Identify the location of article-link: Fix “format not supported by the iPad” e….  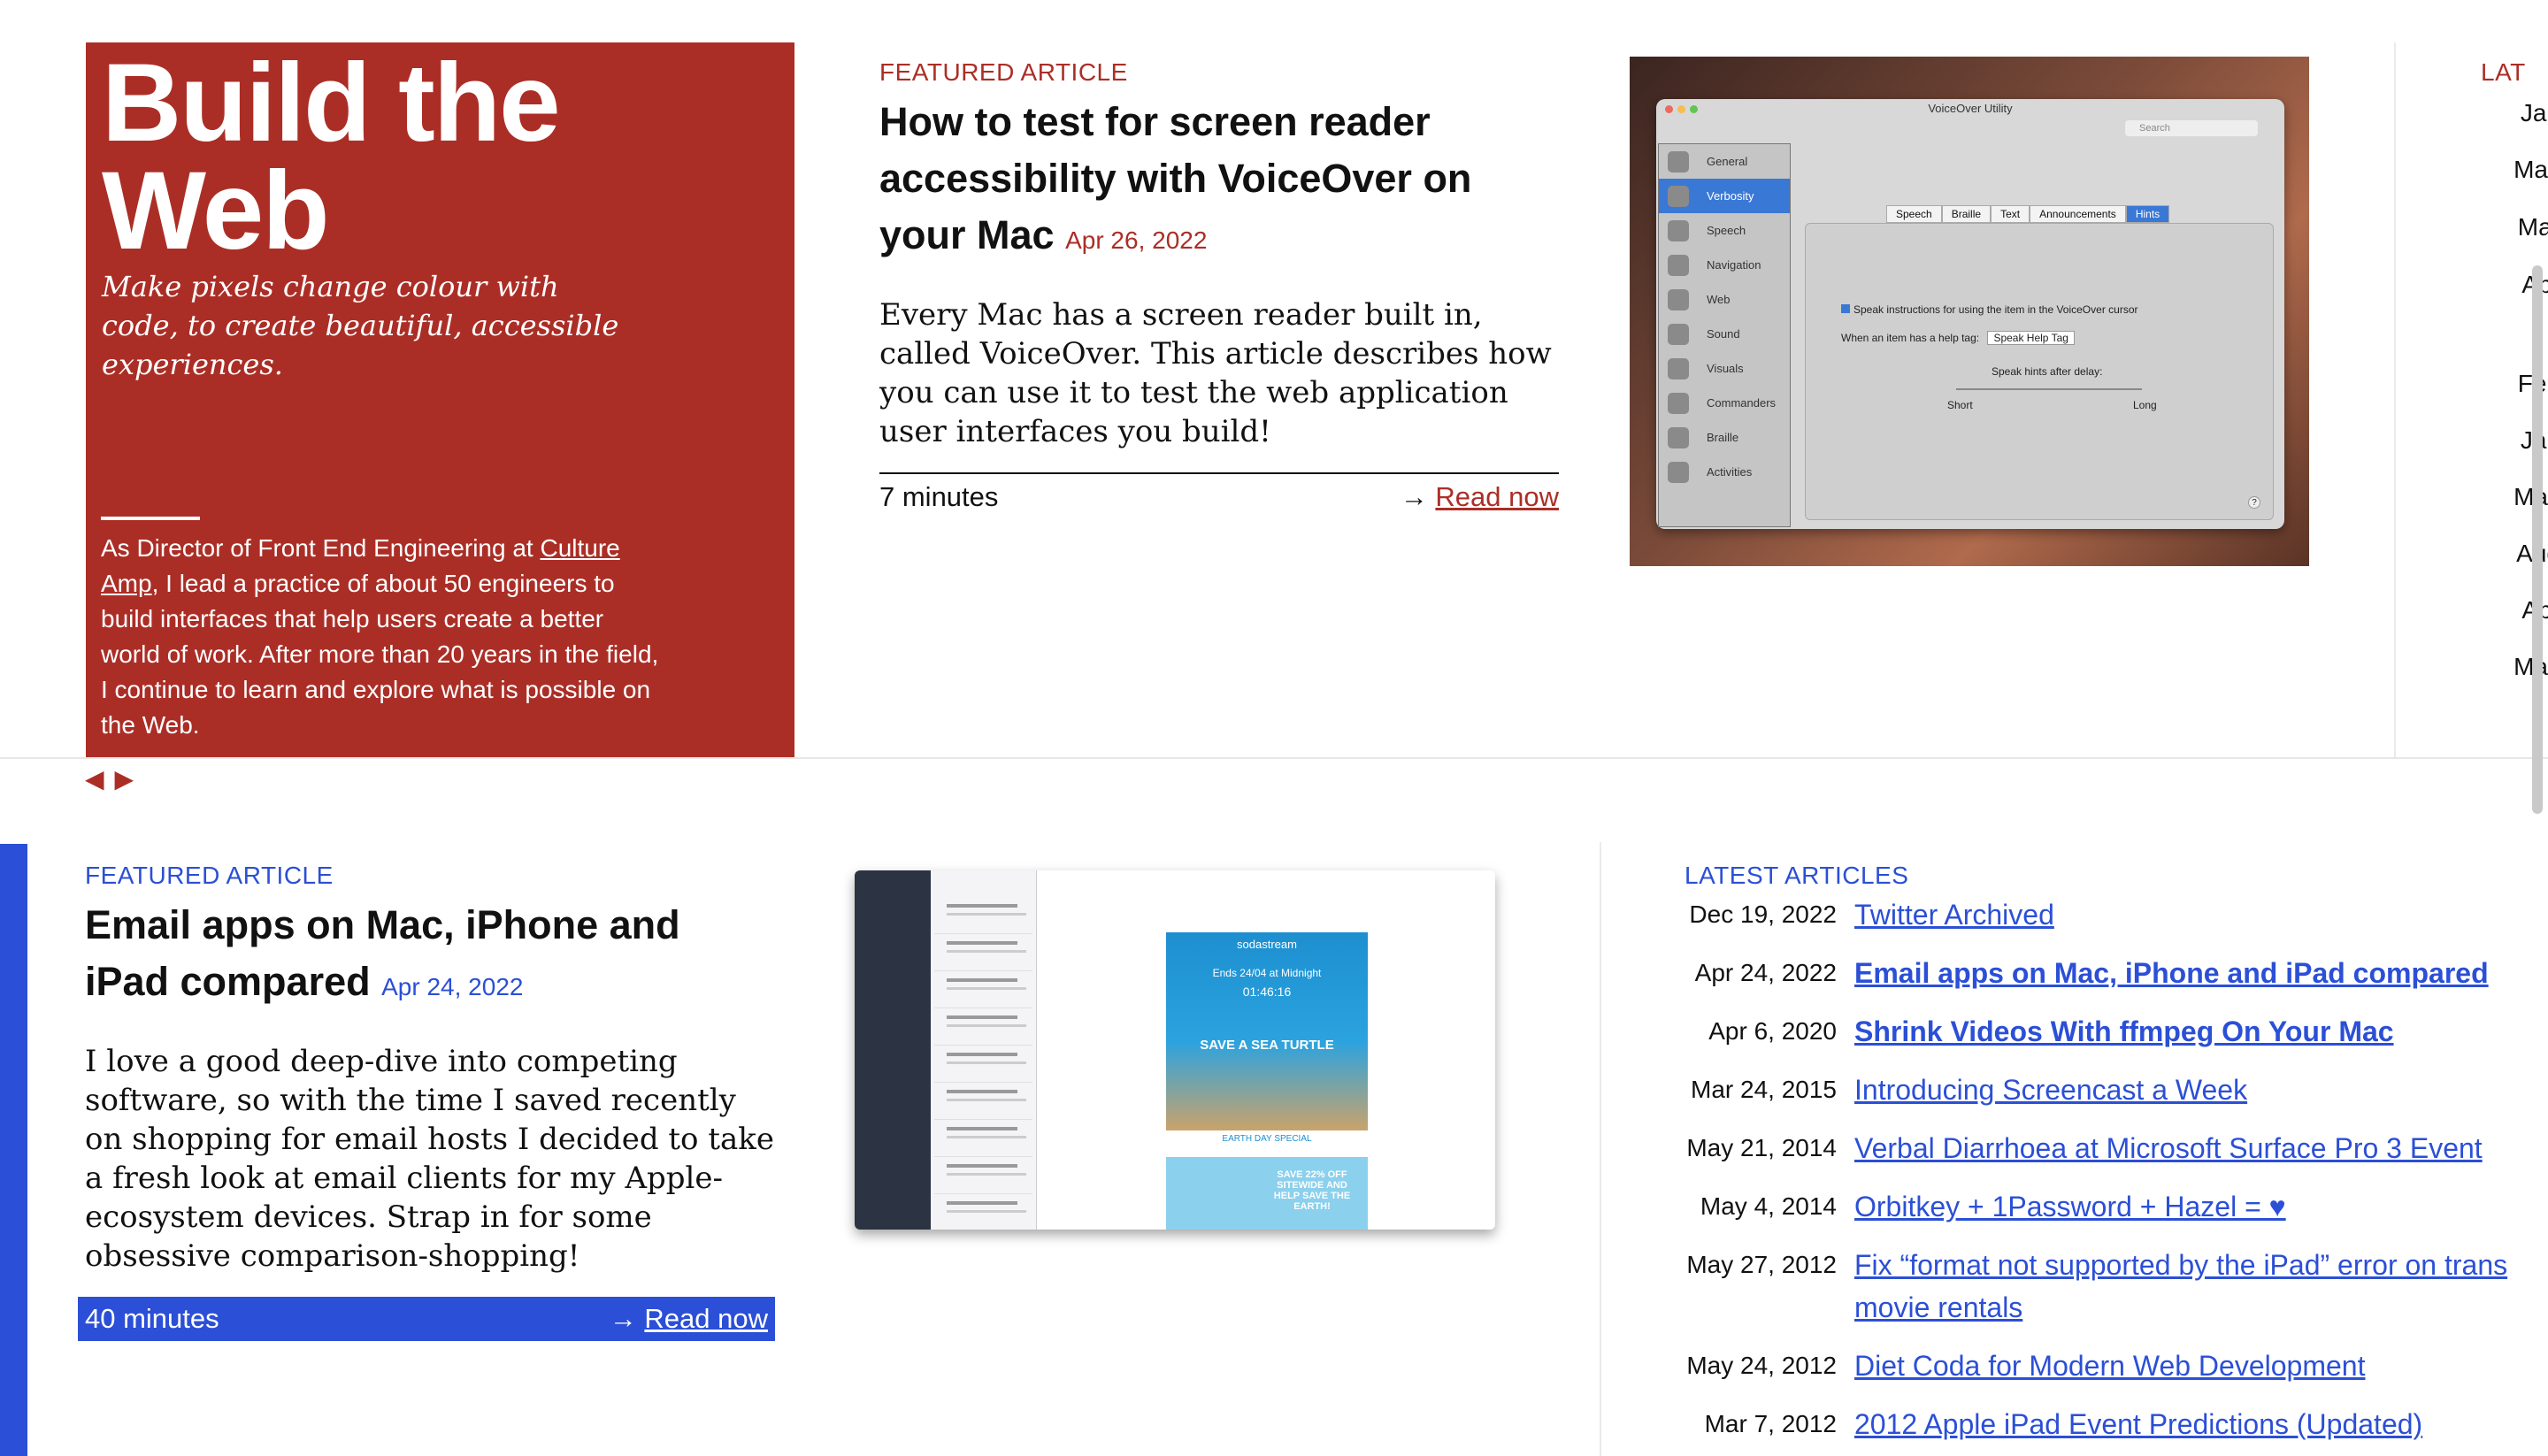
(2190, 1286).